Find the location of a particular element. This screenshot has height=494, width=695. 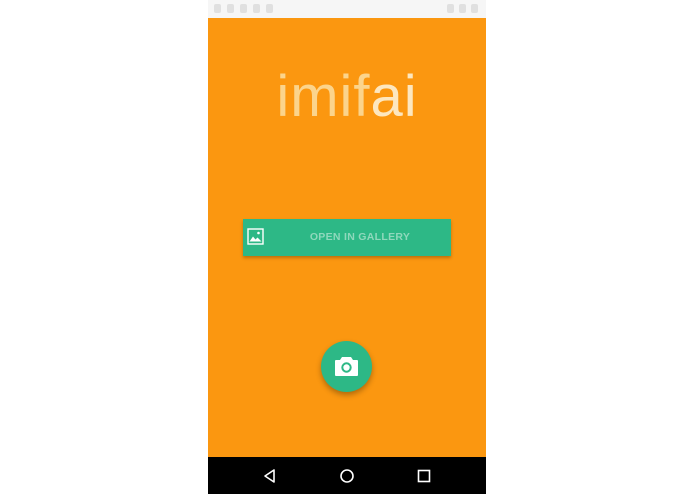

back-button is located at coordinates (270, 475).